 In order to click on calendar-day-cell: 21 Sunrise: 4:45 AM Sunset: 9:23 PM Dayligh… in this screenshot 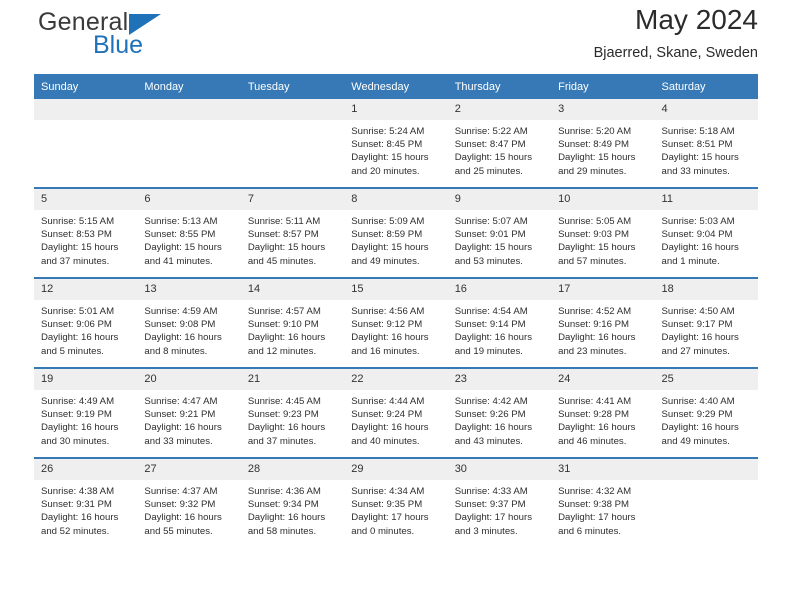, I will do `click(292, 412)`.